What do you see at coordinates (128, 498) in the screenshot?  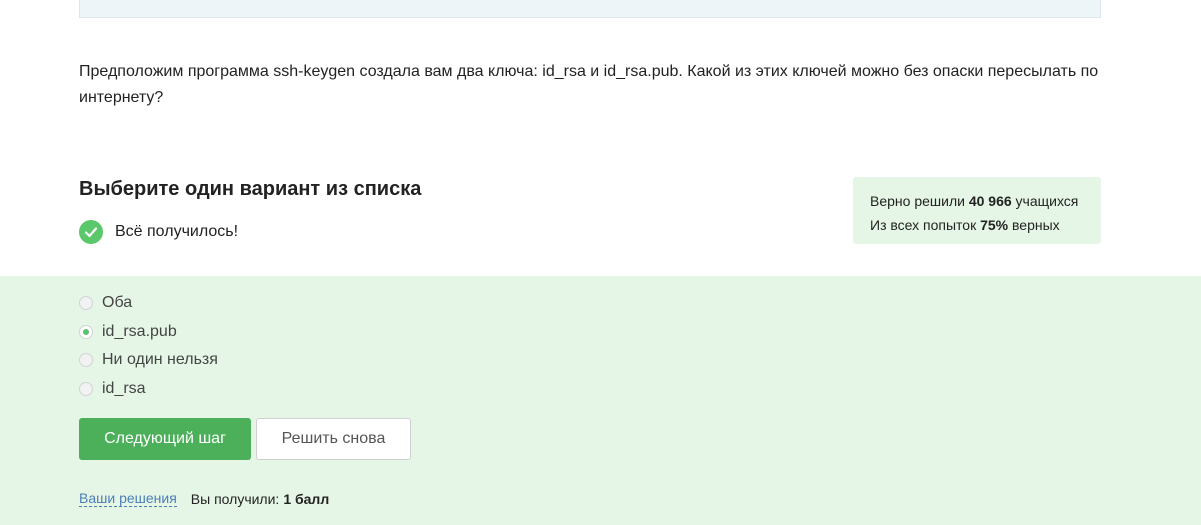 I see `your-solutions-link: Ваши решения` at bounding box center [128, 498].